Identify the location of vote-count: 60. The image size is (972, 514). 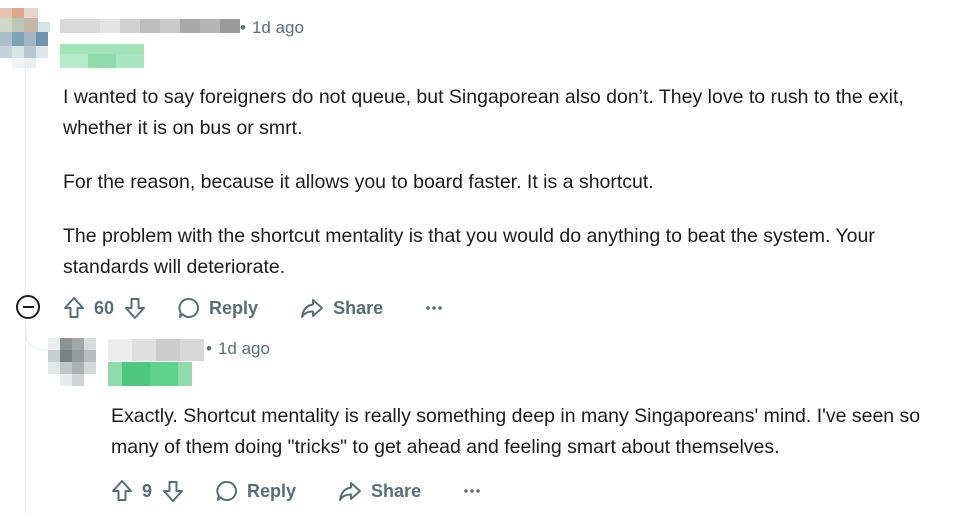
(104, 307).